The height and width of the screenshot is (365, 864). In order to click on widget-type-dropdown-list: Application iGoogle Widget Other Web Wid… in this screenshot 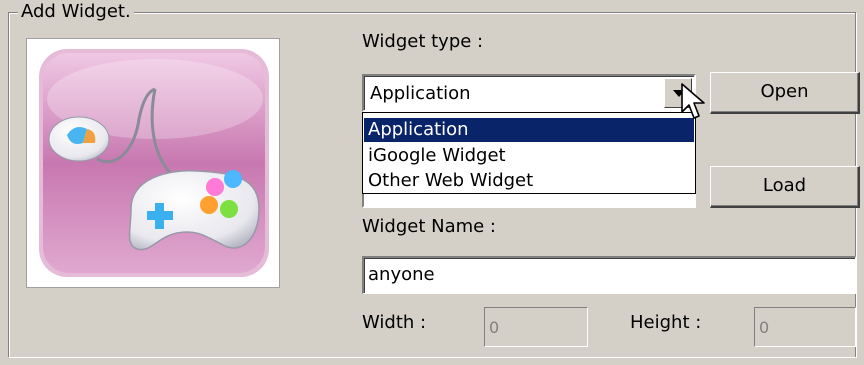, I will do `click(529, 153)`.